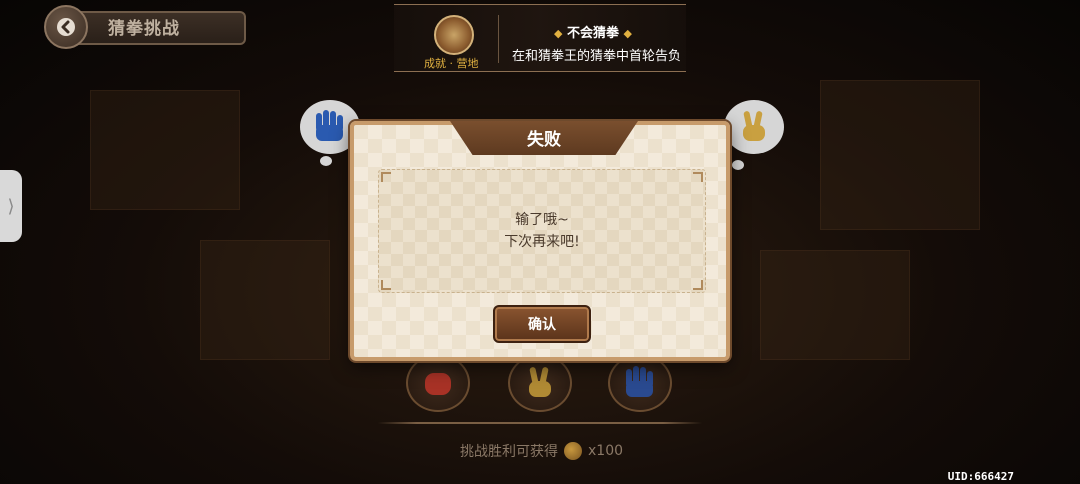 This screenshot has height=484, width=1080. What do you see at coordinates (542, 231) in the screenshot?
I see `dialog-message-panel: 输了哦~ 下次再来吧!` at bounding box center [542, 231].